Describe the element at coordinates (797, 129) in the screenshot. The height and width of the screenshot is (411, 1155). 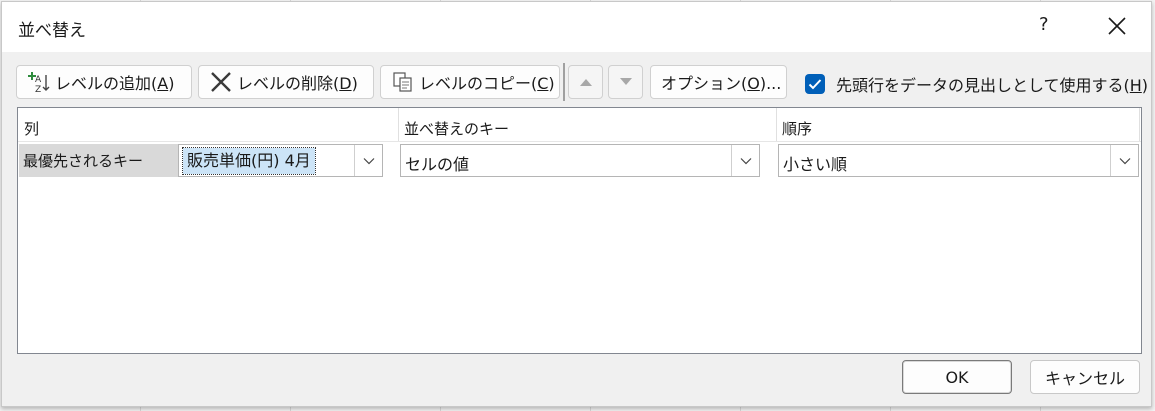
I see `column-header-order: 順序` at that location.